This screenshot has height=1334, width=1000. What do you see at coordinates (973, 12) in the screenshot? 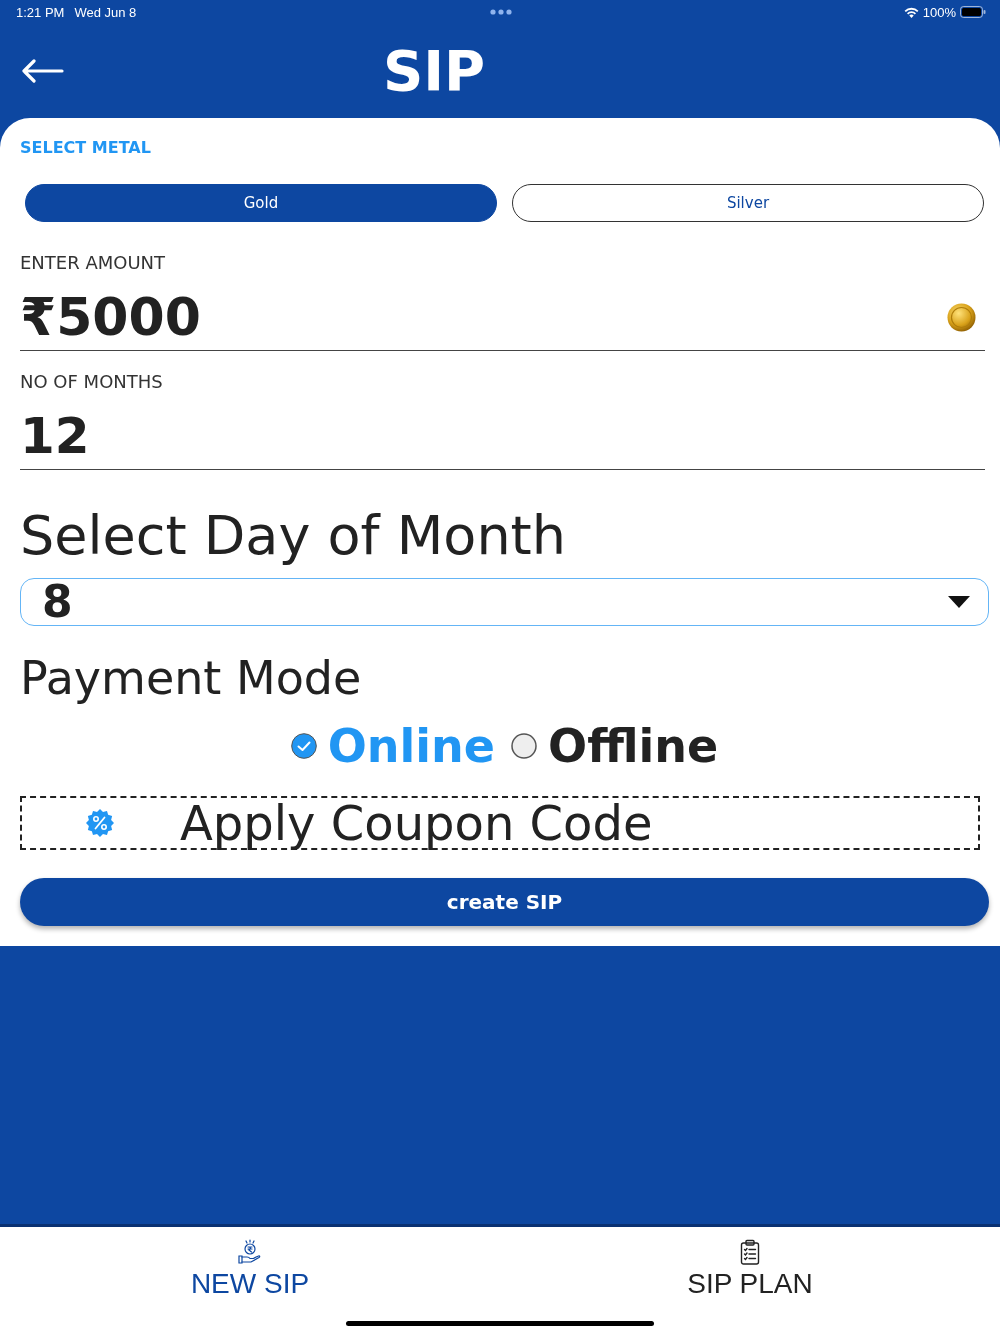
I see `battery-icon` at bounding box center [973, 12].